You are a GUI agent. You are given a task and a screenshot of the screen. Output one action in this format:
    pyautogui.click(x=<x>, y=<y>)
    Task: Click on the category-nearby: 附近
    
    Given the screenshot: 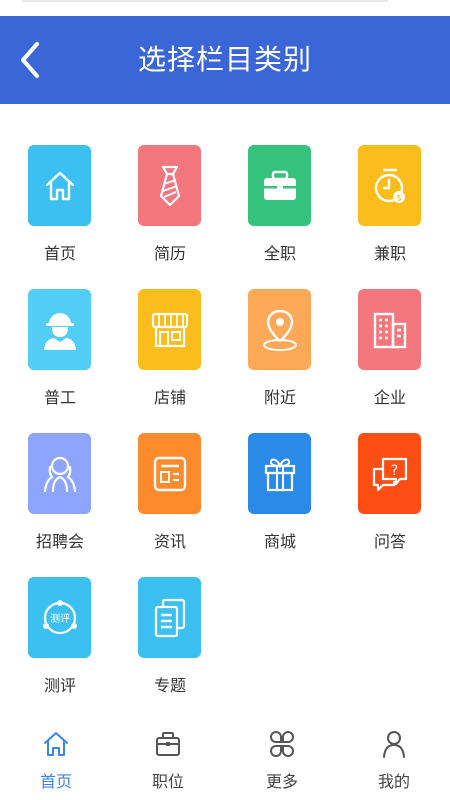 What is the action you would take?
    pyautogui.click(x=280, y=327)
    